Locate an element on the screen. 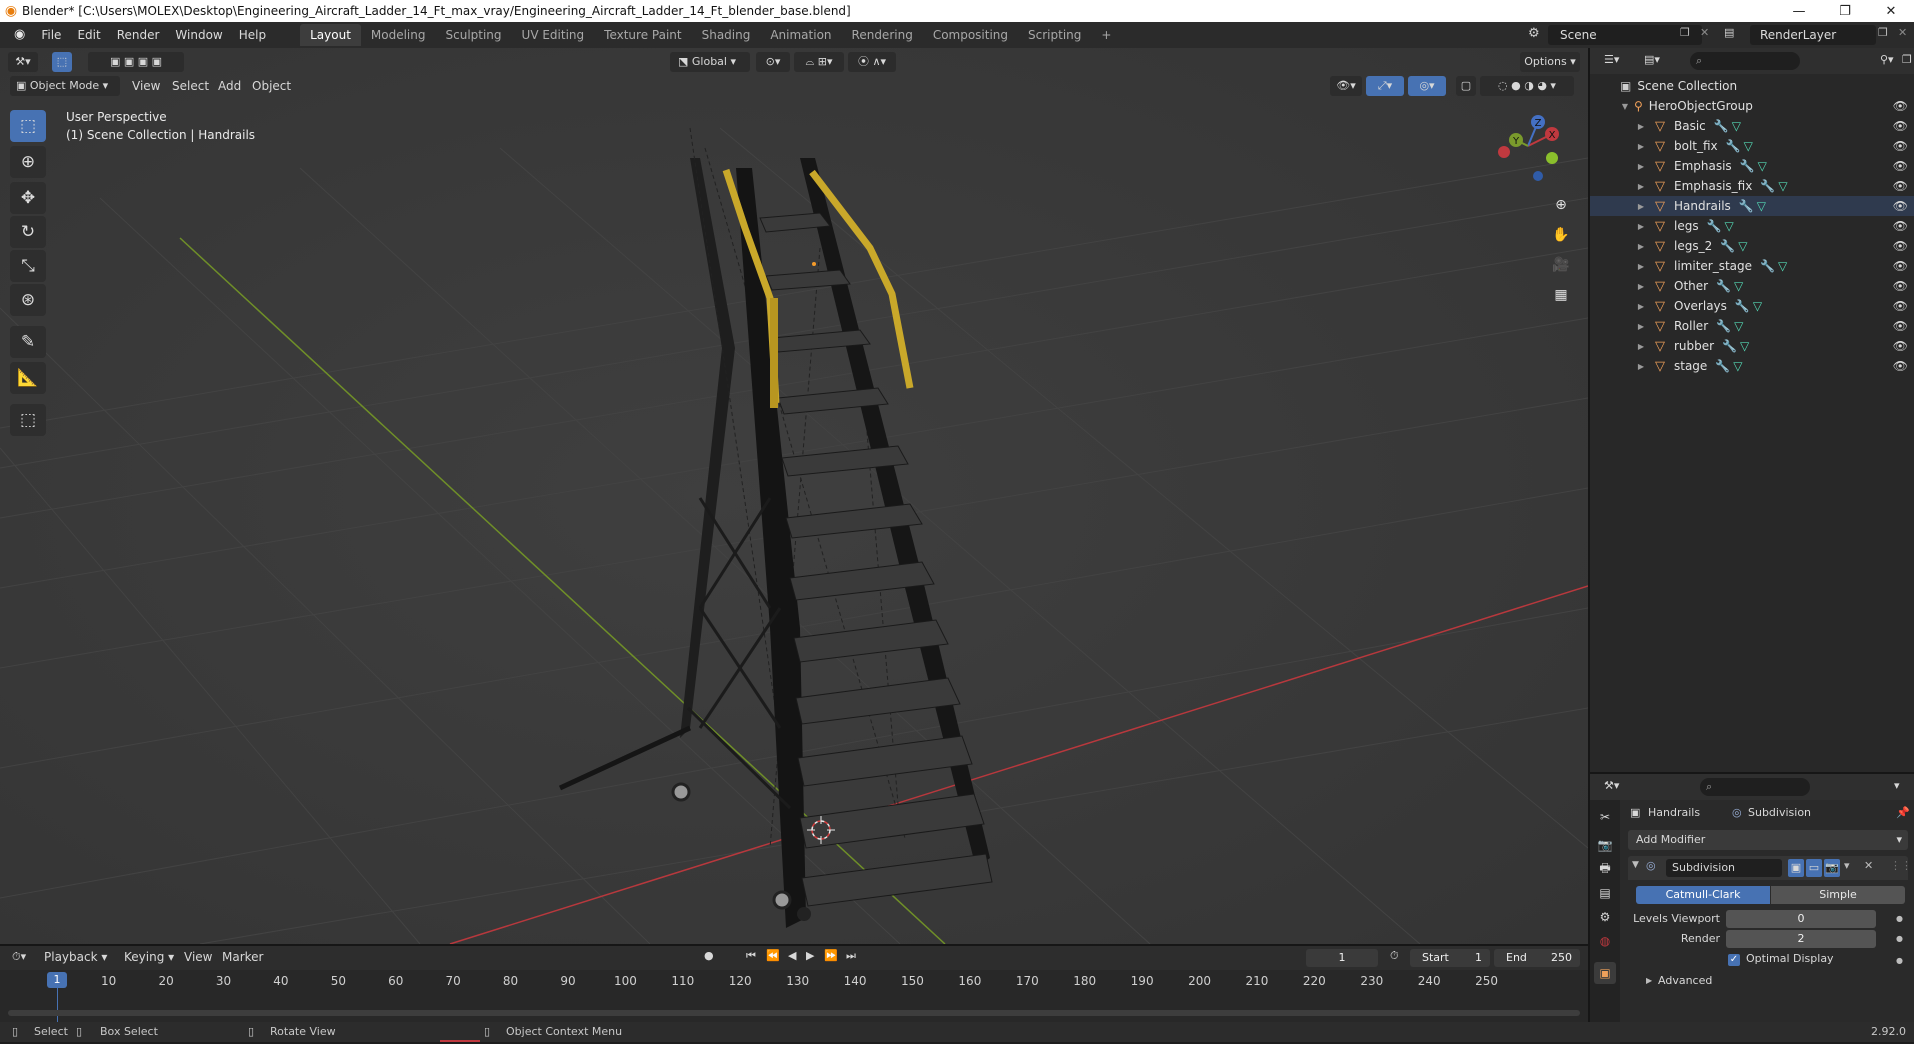 The image size is (1914, 1044). pin-icon: 📌 is located at coordinates (1903, 812).